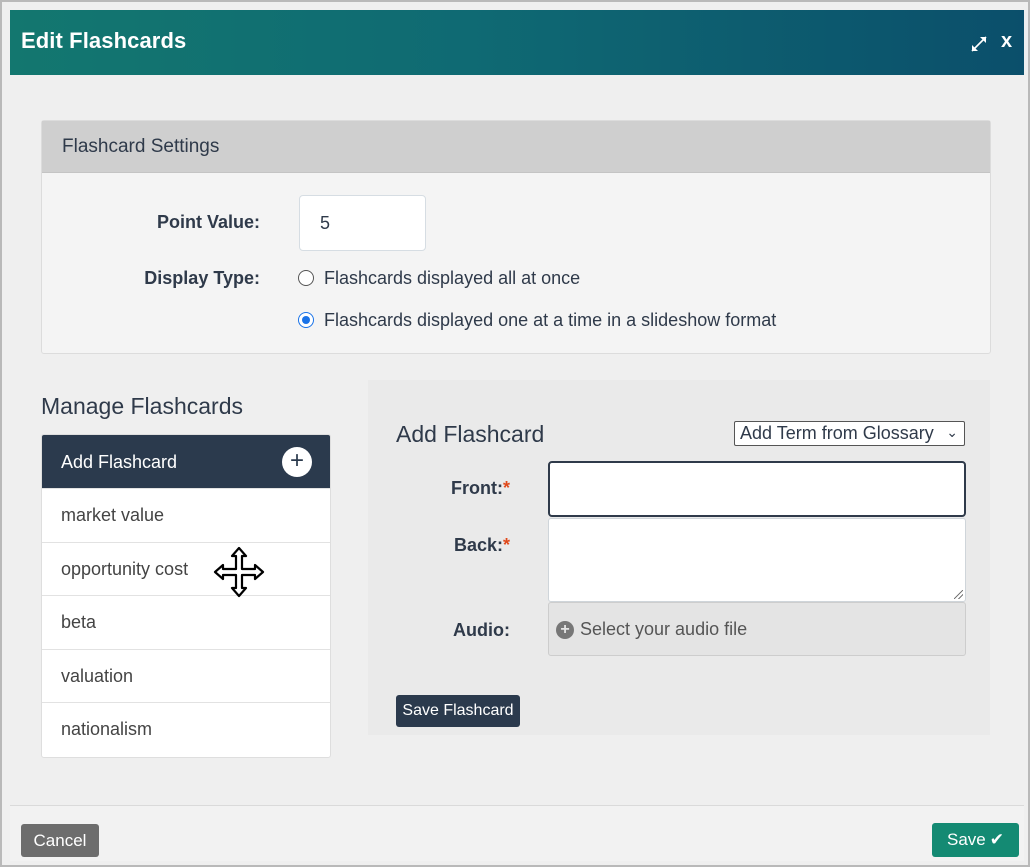 The image size is (1030, 867). Describe the element at coordinates (186, 568) in the screenshot. I see `list-item: opportunity cost` at that location.